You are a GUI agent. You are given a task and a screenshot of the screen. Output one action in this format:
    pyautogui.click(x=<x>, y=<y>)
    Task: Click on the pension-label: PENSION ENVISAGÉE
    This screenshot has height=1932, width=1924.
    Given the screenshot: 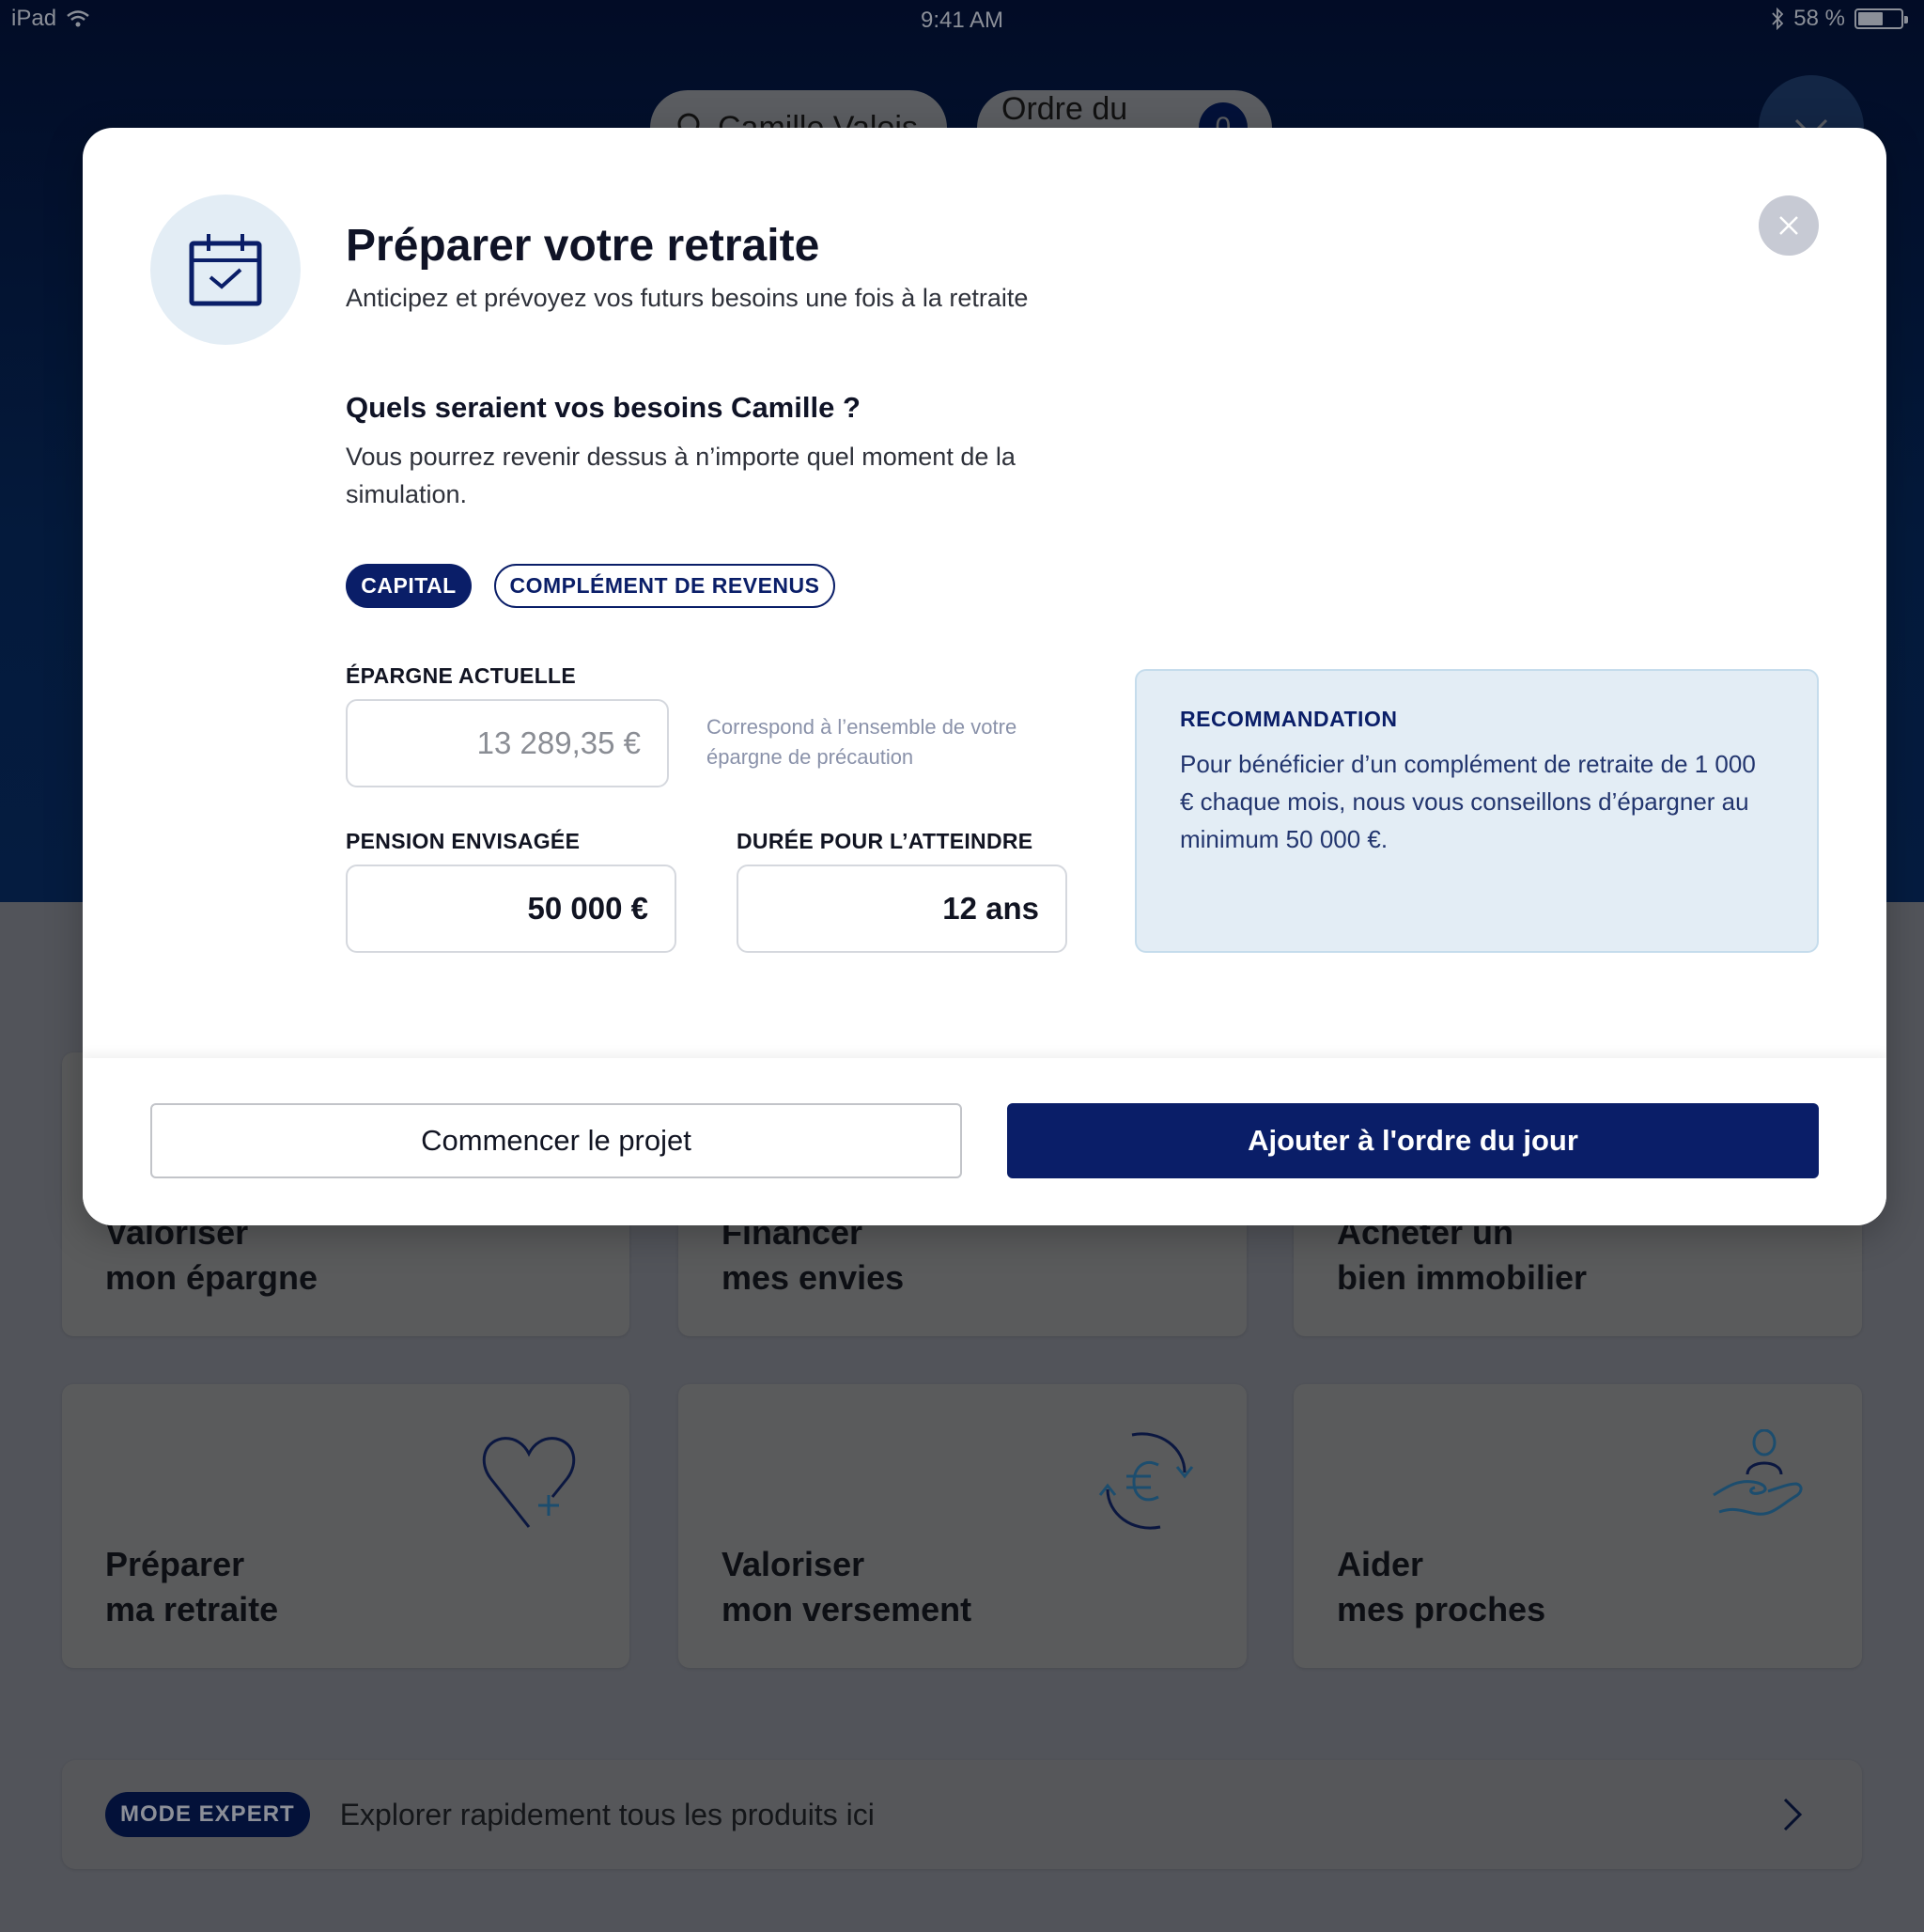 What is the action you would take?
    pyautogui.click(x=464, y=841)
    